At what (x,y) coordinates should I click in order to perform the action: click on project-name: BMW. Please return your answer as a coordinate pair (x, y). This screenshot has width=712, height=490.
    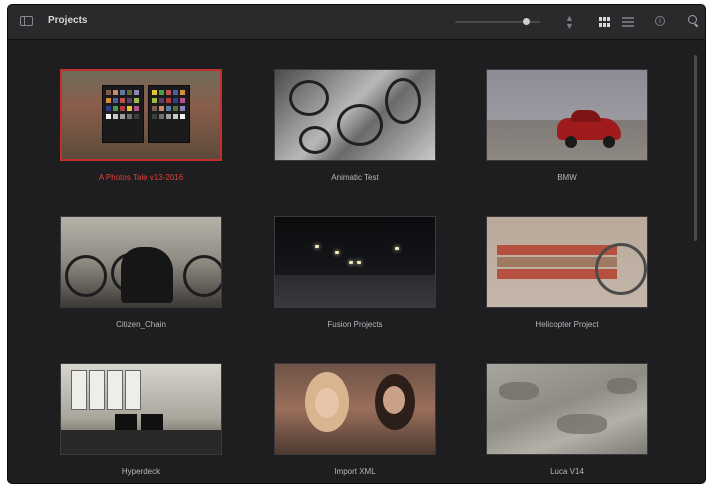
    Looking at the image, I should click on (567, 177).